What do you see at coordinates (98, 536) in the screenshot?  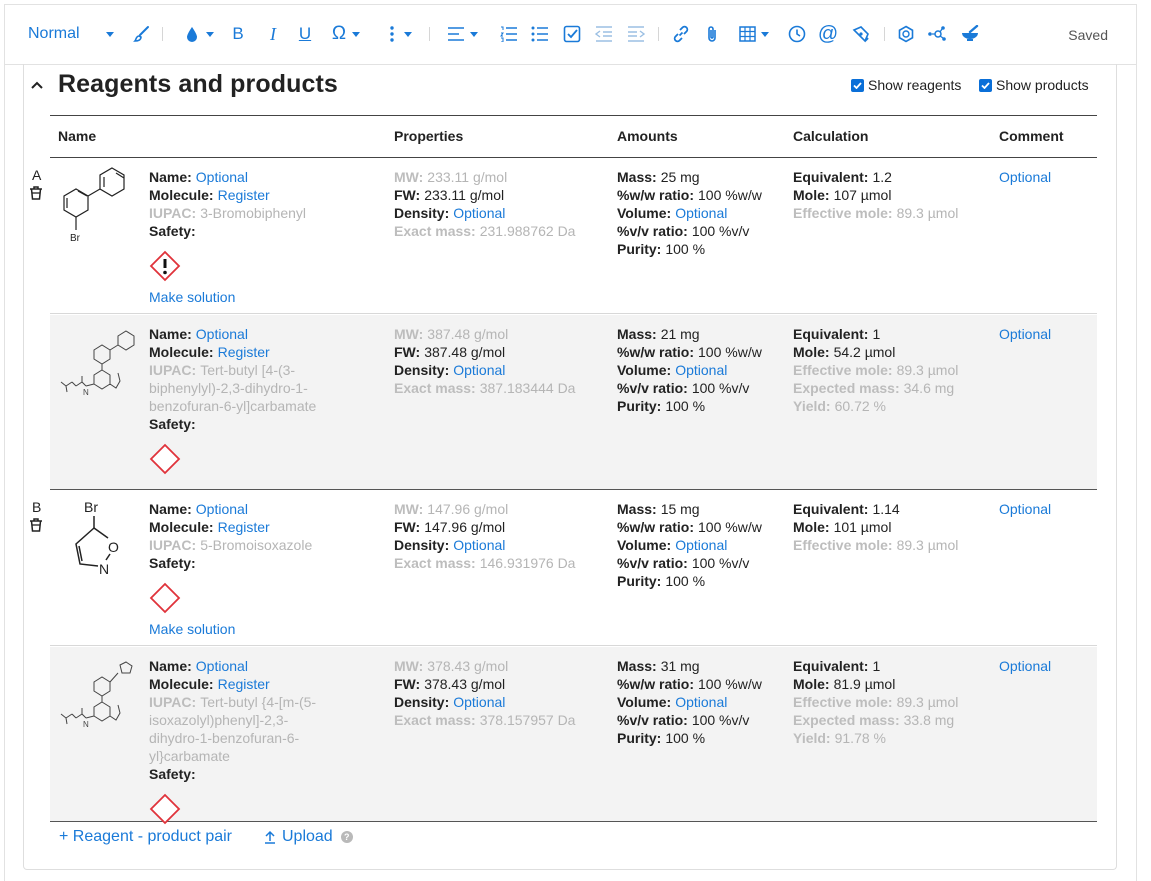 I see `molecule-structure: Br O N` at bounding box center [98, 536].